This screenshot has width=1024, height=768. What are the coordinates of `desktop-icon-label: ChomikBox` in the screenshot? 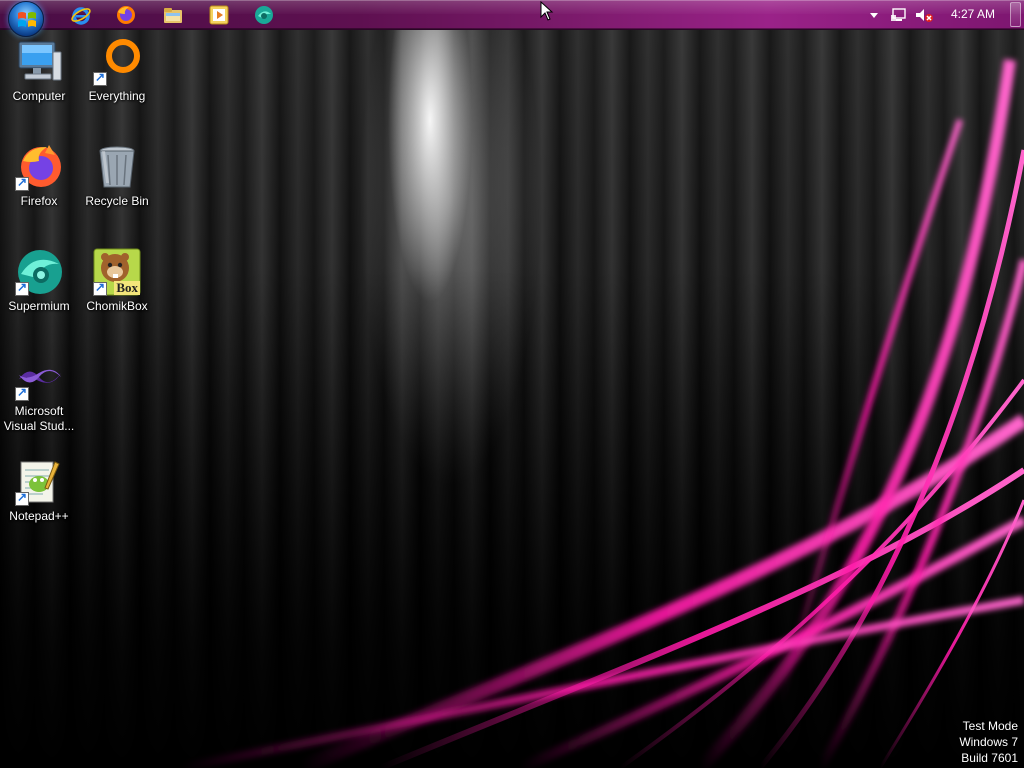 It's located at (117, 306).